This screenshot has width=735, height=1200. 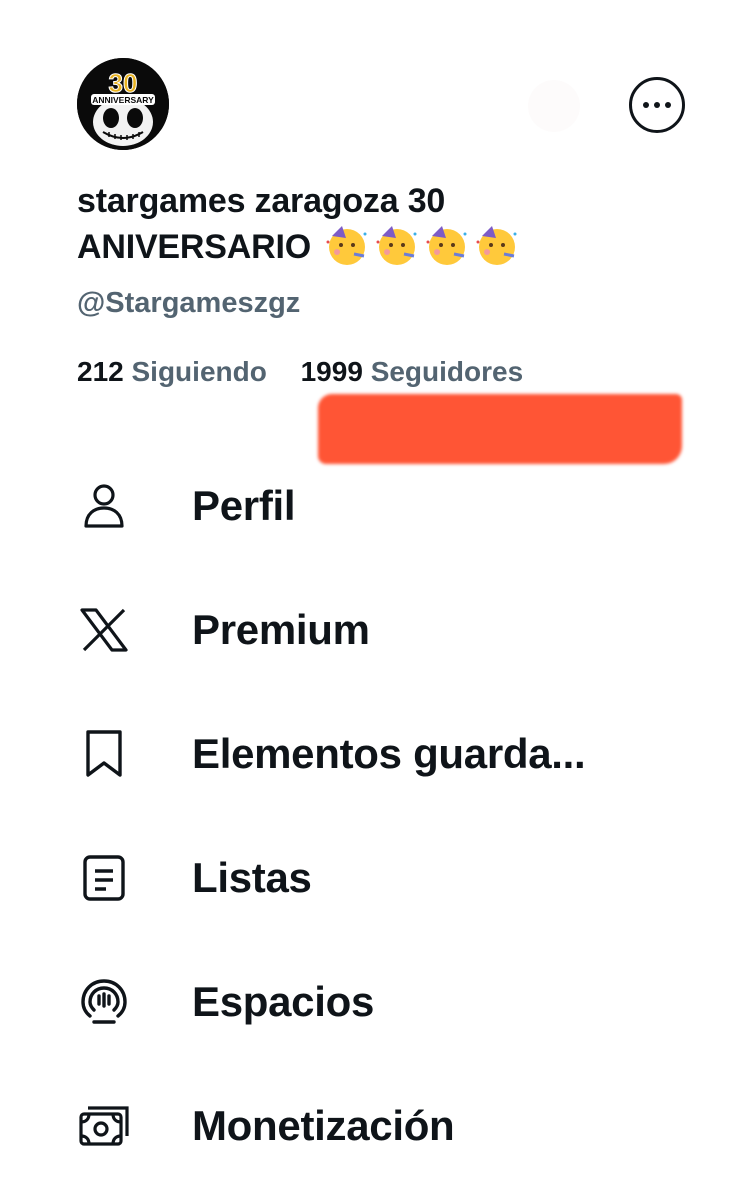 I want to click on menu-item-label: Perfil, so click(x=244, y=505).